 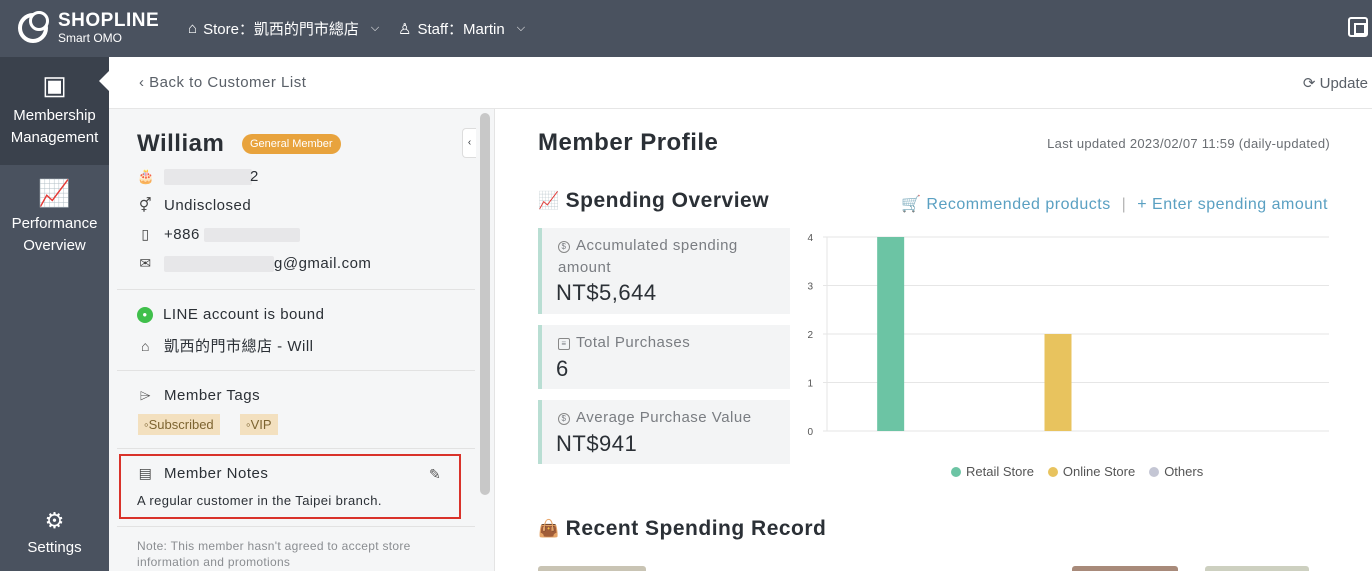 I want to click on member-notes-header: ▤ Member Notes, so click(x=202, y=473).